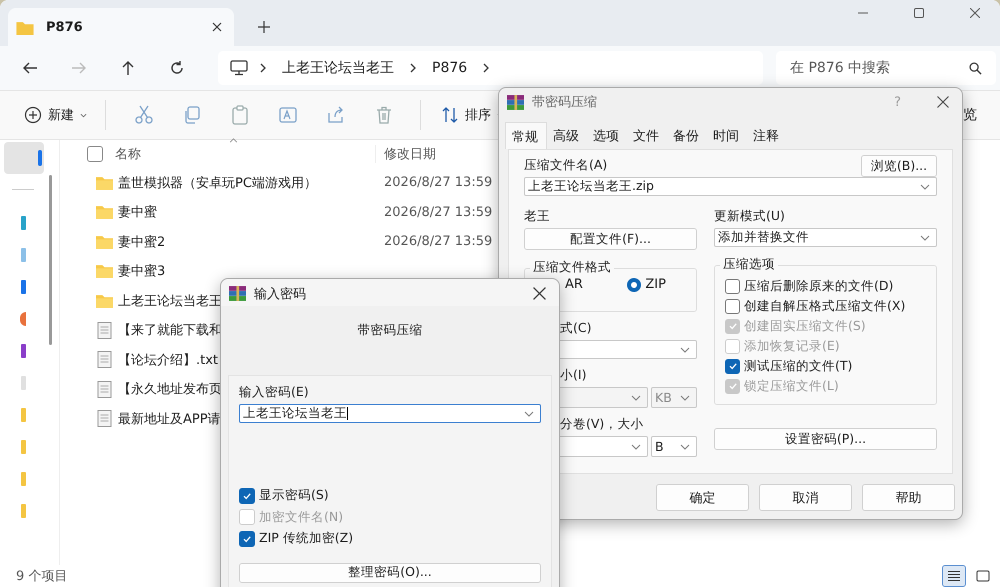 Image resolution: width=1000 pixels, height=587 pixels. I want to click on dialog-button: 取消, so click(805, 497).